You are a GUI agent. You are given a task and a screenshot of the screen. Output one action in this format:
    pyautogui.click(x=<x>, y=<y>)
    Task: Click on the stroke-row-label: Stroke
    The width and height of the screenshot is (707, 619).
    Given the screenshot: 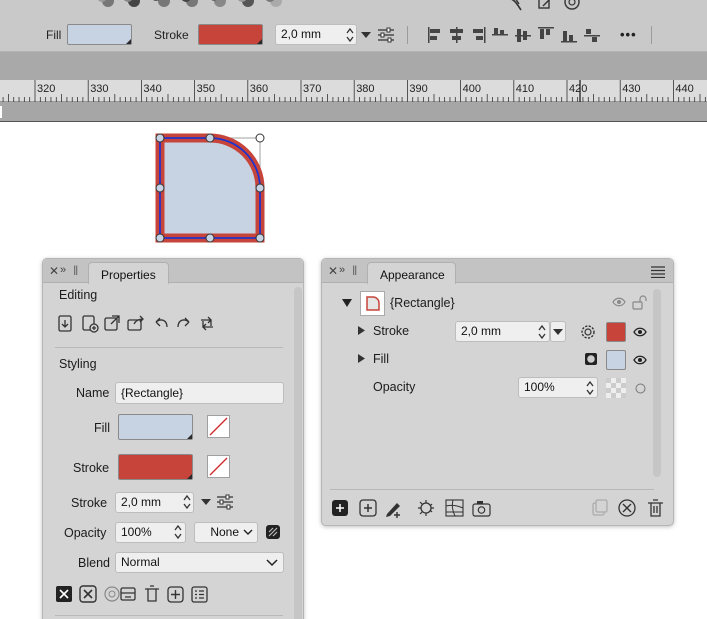 What is the action you would take?
    pyautogui.click(x=391, y=331)
    